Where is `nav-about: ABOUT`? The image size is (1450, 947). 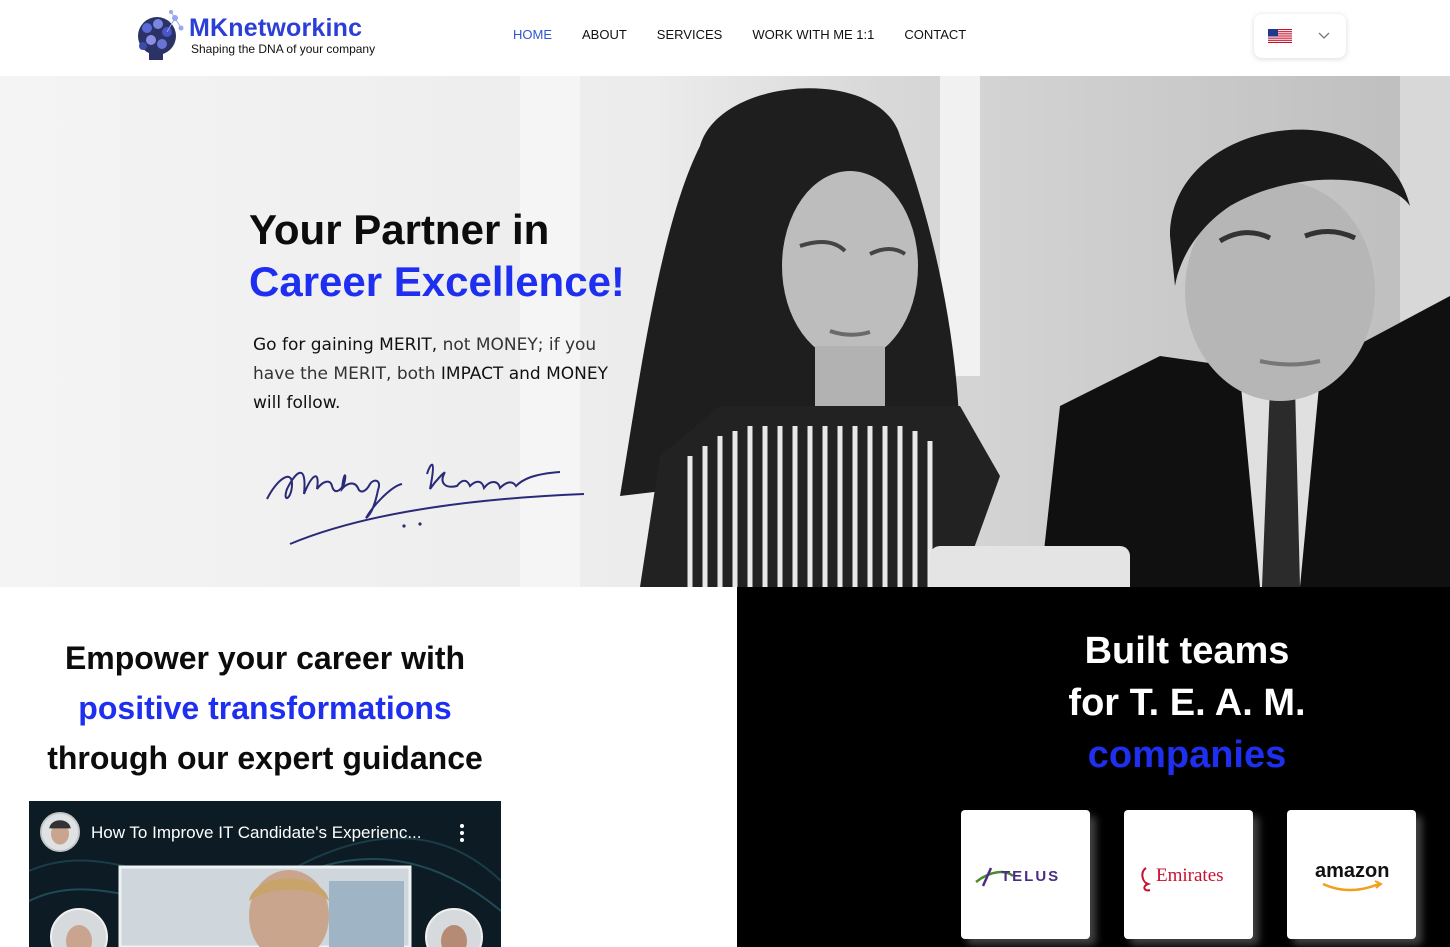
nav-about: ABOUT is located at coordinates (604, 35).